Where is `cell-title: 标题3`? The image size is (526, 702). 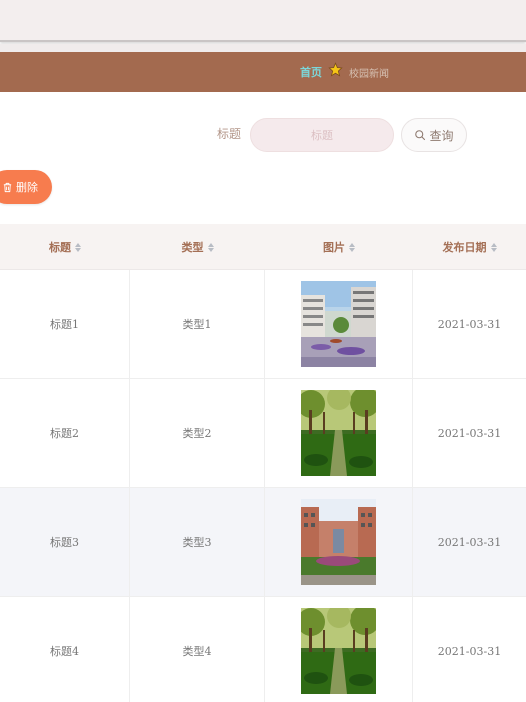 cell-title: 标题3 is located at coordinates (65, 542).